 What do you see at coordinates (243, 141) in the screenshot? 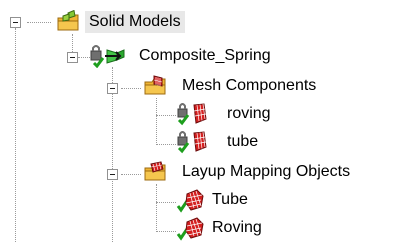
I see `tree-node-label: tube` at bounding box center [243, 141].